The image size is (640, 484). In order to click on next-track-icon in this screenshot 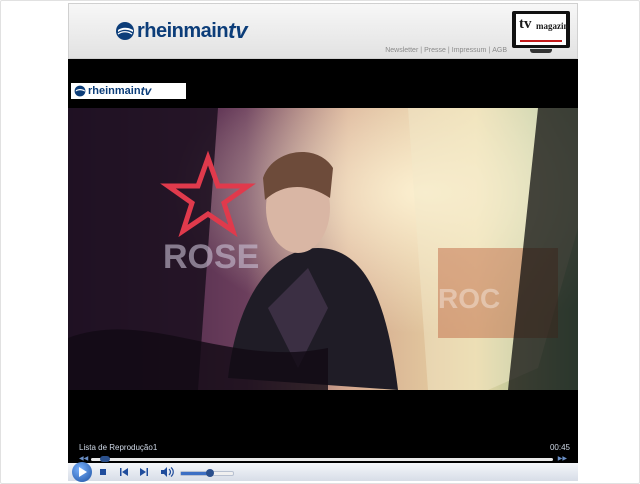, I will do `click(144, 472)`.